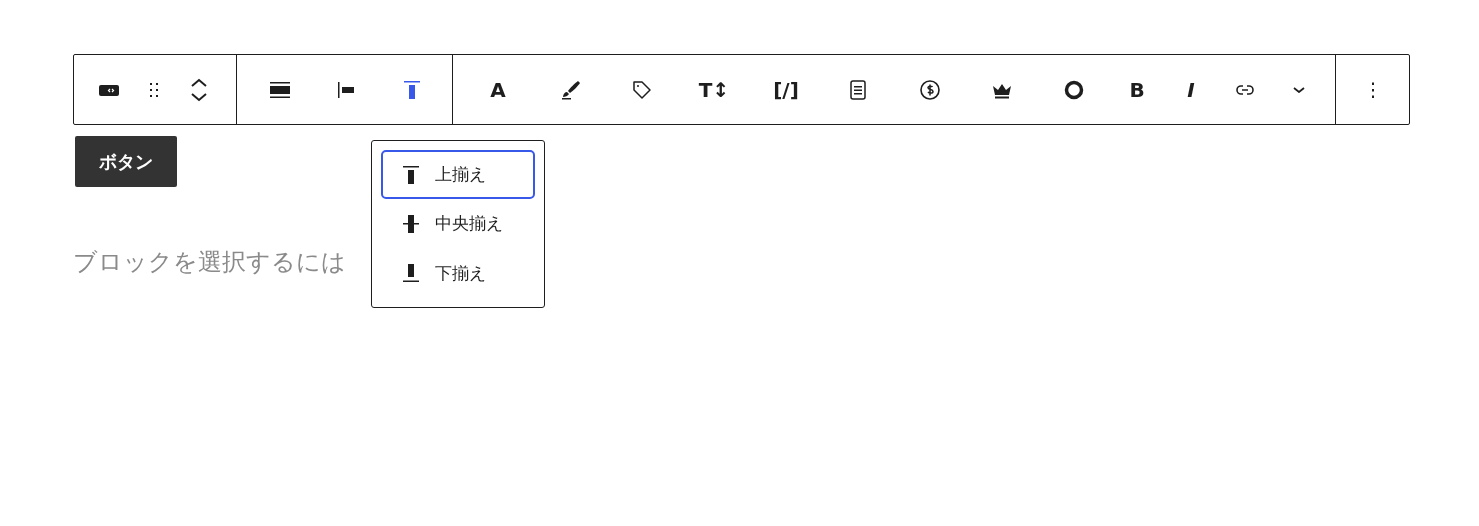  What do you see at coordinates (126, 161) in the screenshot?
I see `button-block: ボタン` at bounding box center [126, 161].